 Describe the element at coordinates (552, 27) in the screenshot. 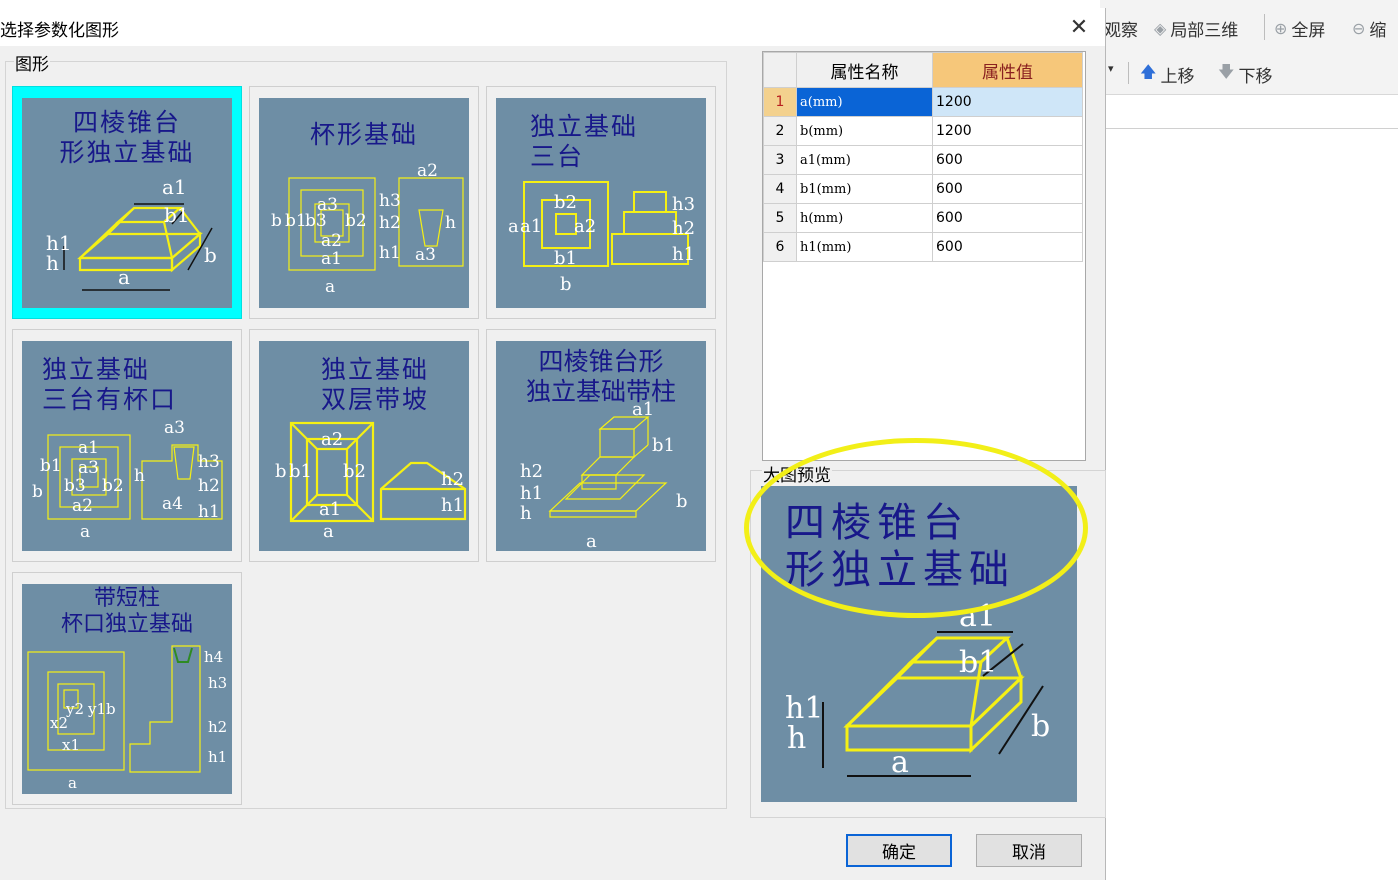

I see `dialog-titlebar: 选择参数化图形 ✕` at that location.